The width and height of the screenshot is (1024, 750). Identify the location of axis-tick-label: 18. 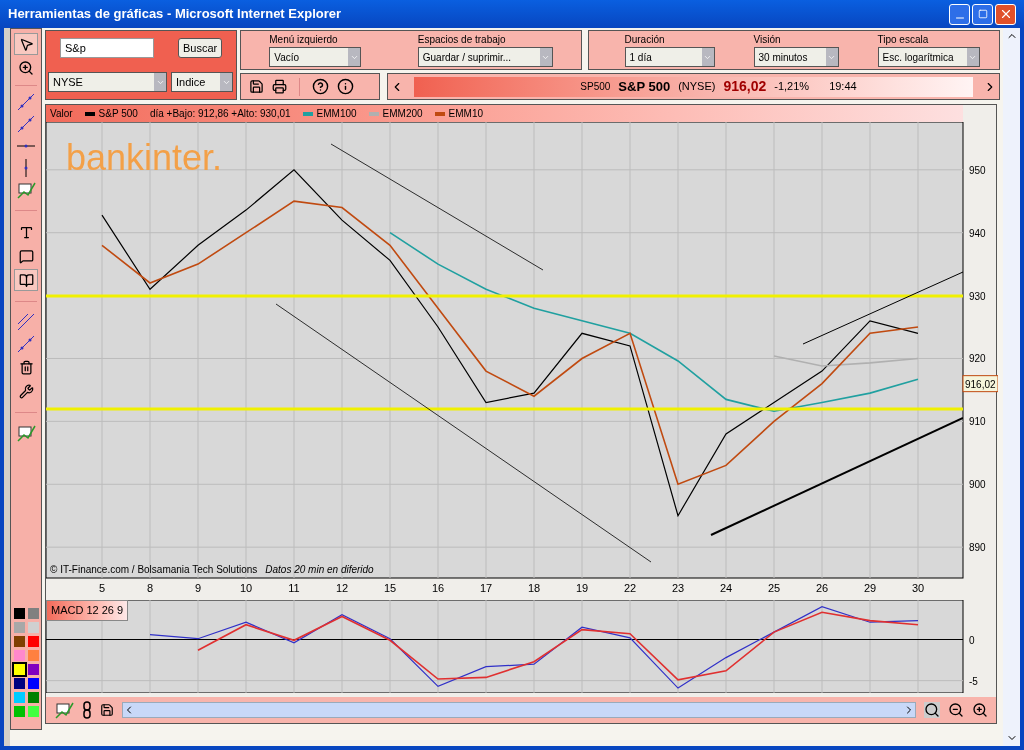
(534, 588).